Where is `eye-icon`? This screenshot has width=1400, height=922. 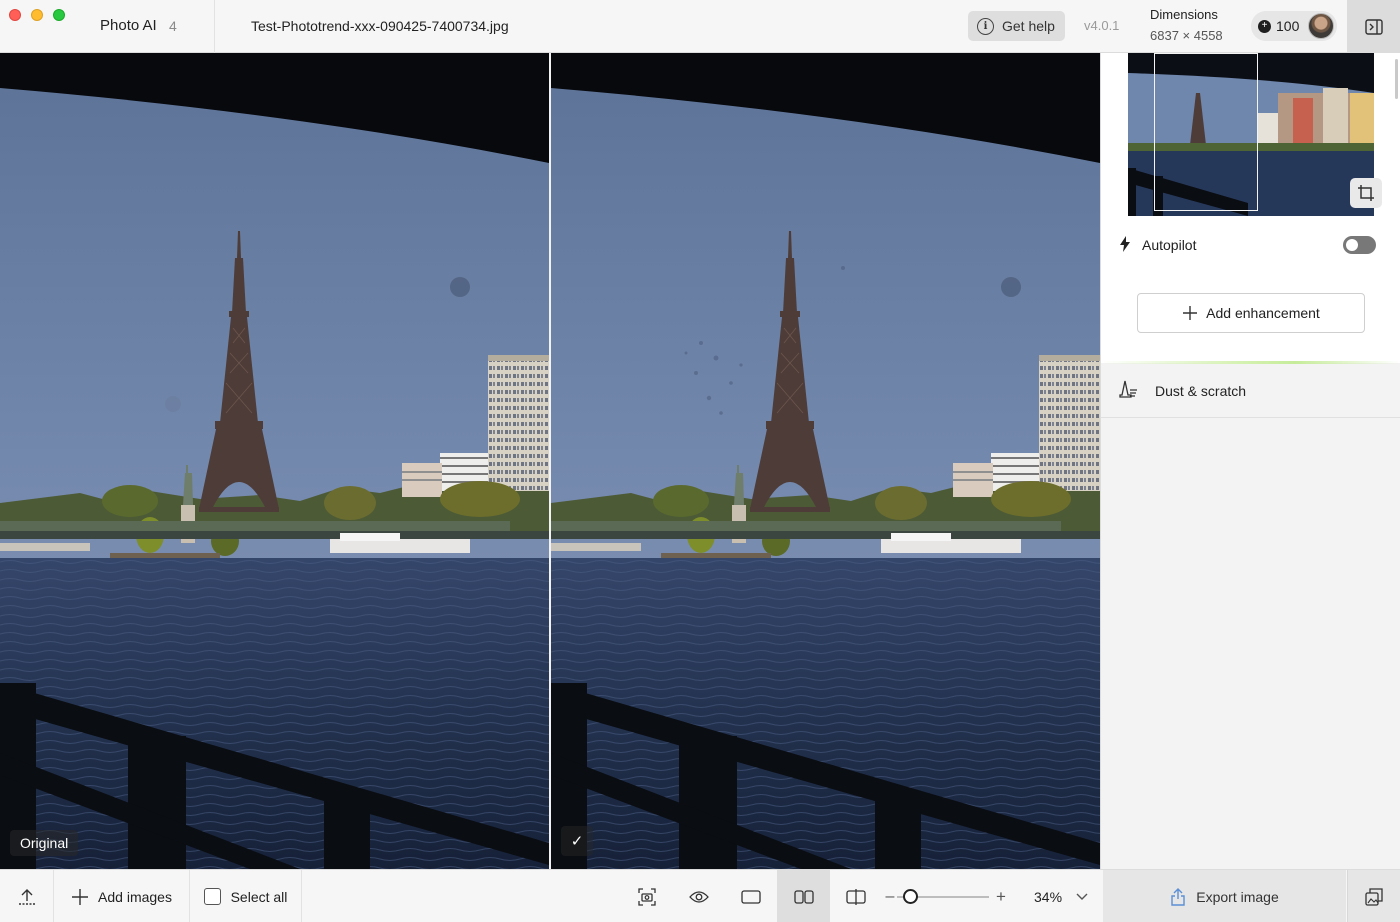
eye-icon is located at coordinates (699, 896).